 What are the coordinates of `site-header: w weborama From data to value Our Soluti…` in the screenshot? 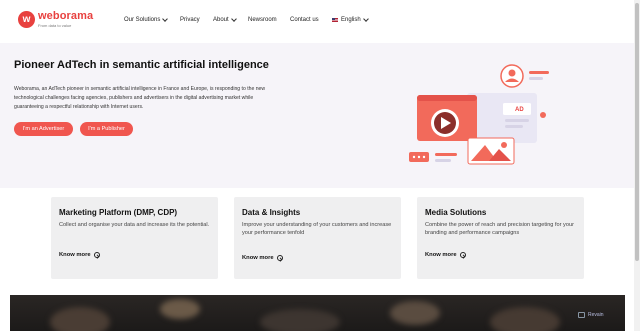 It's located at (317, 21).